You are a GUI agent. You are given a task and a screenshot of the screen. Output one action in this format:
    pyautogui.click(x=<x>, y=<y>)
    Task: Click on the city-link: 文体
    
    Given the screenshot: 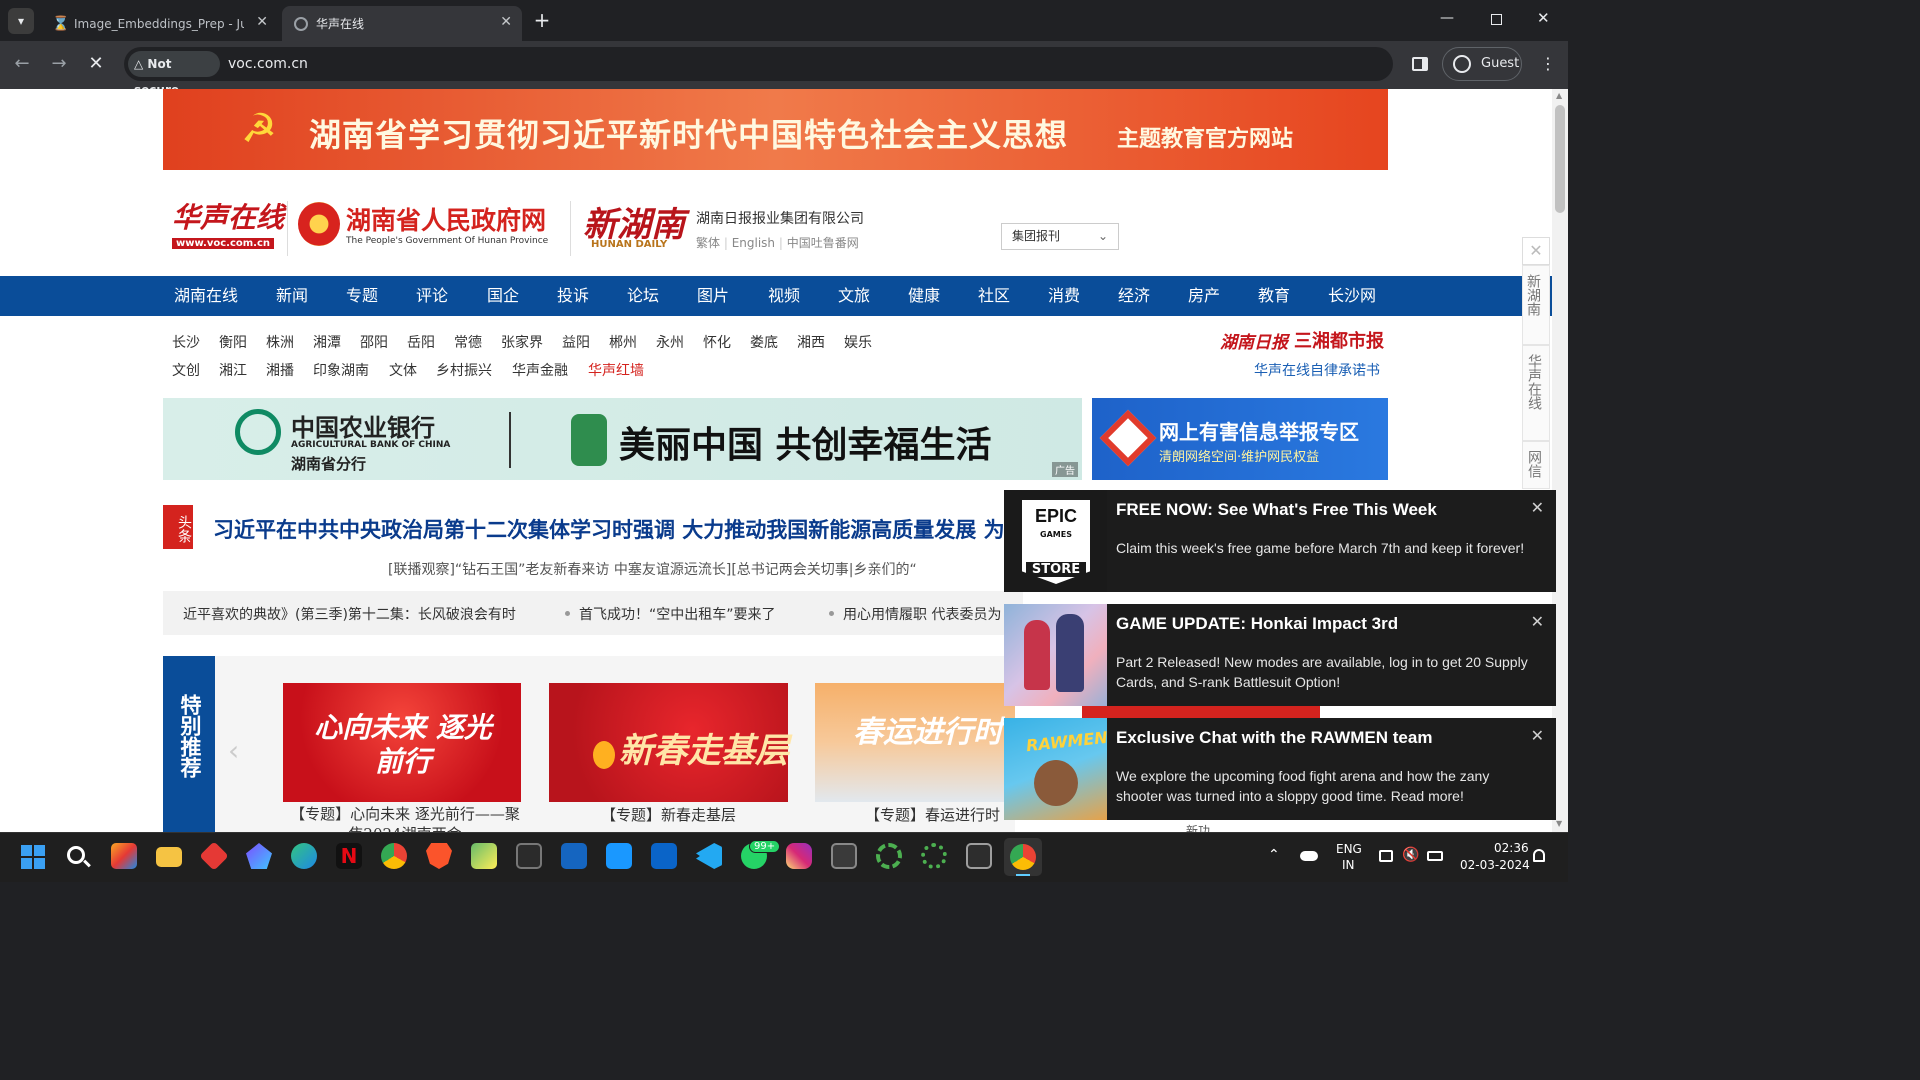 What is the action you would take?
    pyautogui.click(x=403, y=370)
    